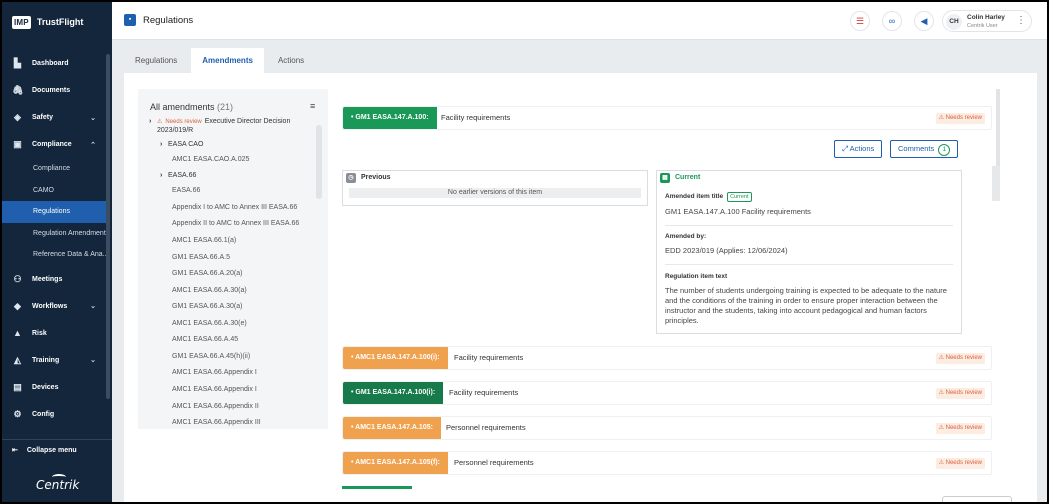 Image resolution: width=1049 pixels, height=504 pixels. What do you see at coordinates (312, 106) in the screenshot?
I see `sort-icon: ≡` at bounding box center [312, 106].